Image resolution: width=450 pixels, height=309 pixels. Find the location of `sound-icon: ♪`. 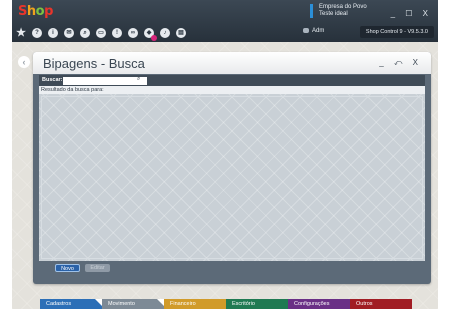

sound-icon: ♪ is located at coordinates (165, 33).